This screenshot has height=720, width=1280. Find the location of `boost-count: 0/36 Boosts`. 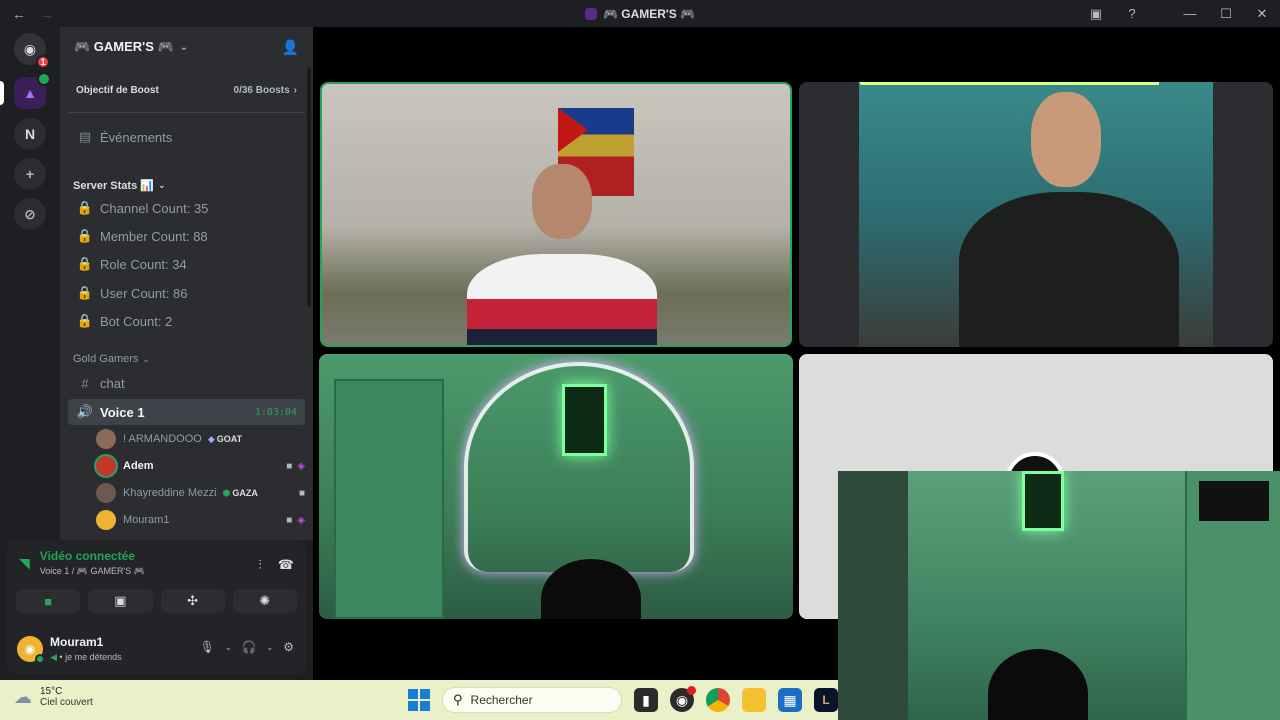

boost-count: 0/36 Boosts is located at coordinates (261, 90).